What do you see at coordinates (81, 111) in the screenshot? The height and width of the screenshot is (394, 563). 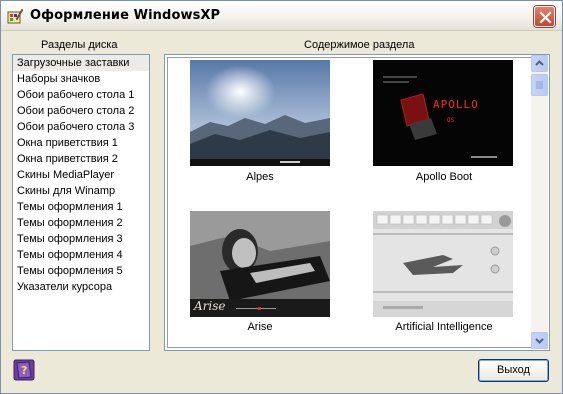 I see `list-item: Обои рабочего стола 2` at bounding box center [81, 111].